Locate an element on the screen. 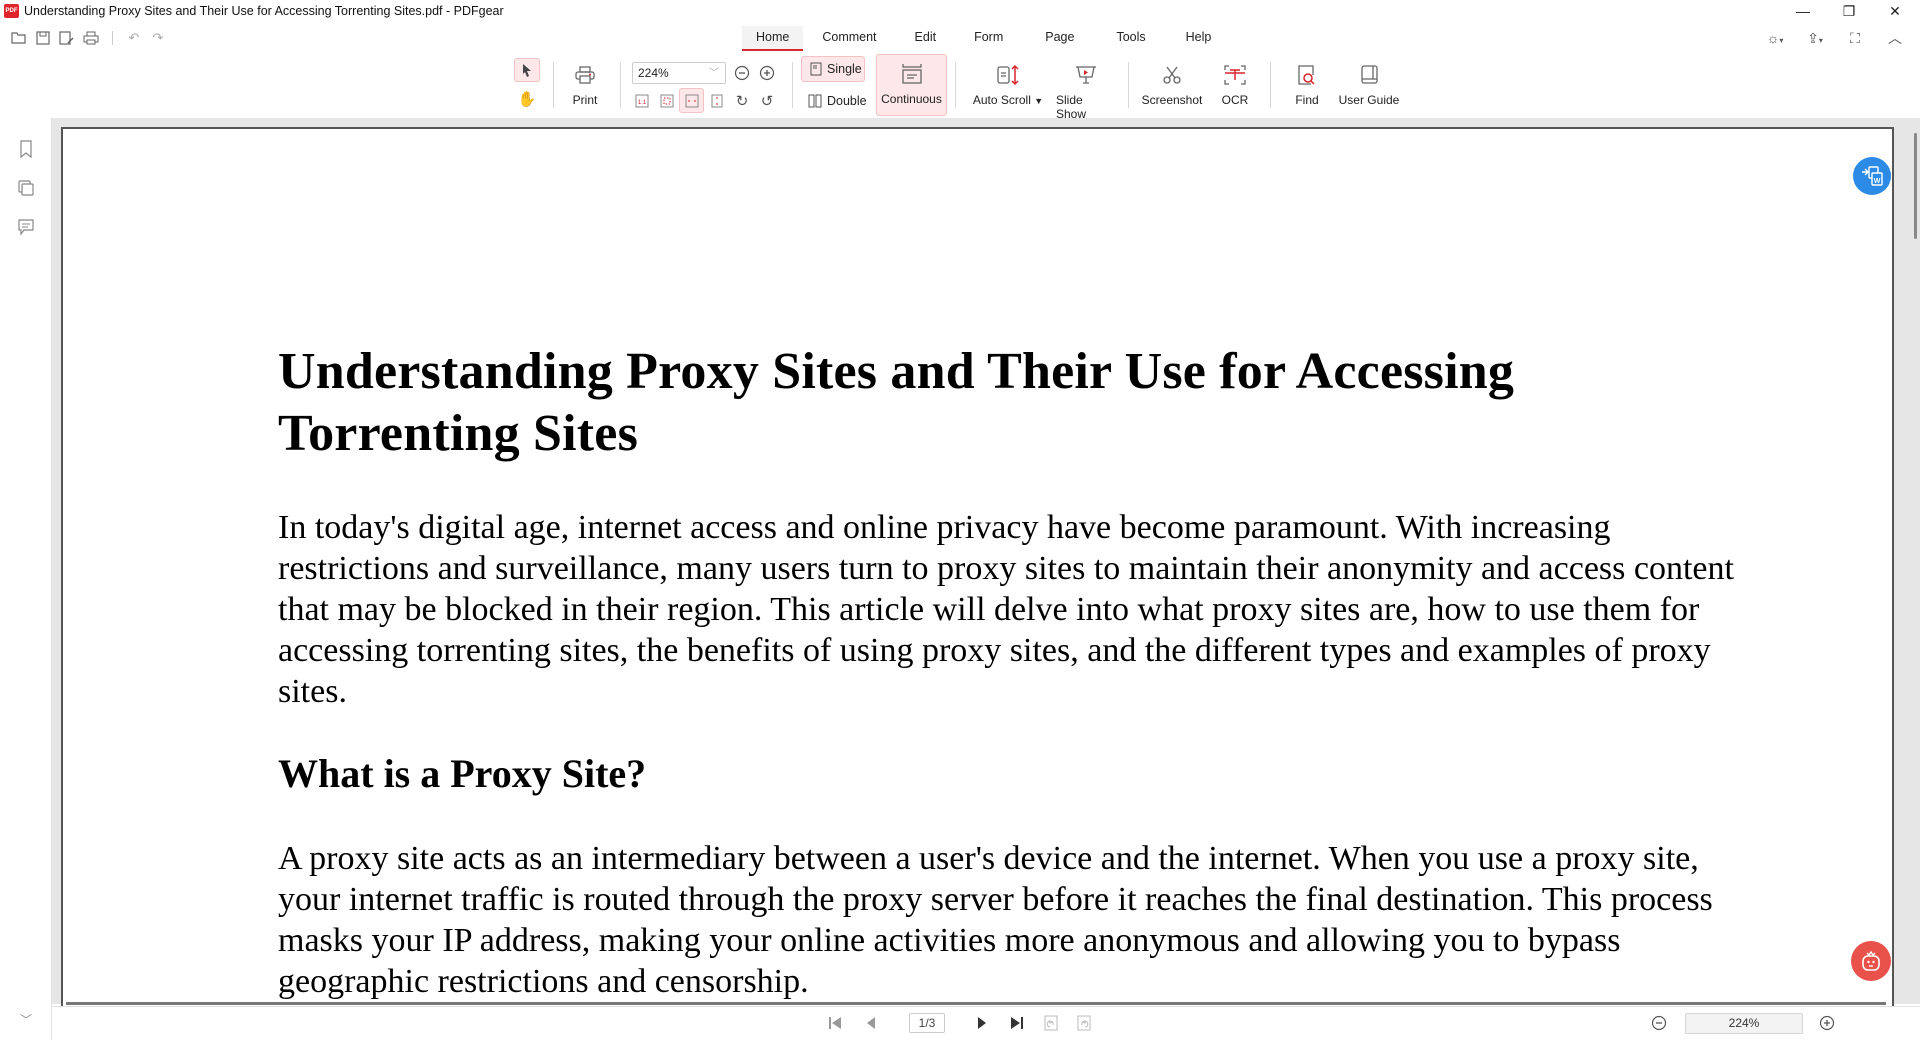 The width and height of the screenshot is (1920, 1040). expand-sidebar-chevron-icon: ﹀ is located at coordinates (26, 1019).